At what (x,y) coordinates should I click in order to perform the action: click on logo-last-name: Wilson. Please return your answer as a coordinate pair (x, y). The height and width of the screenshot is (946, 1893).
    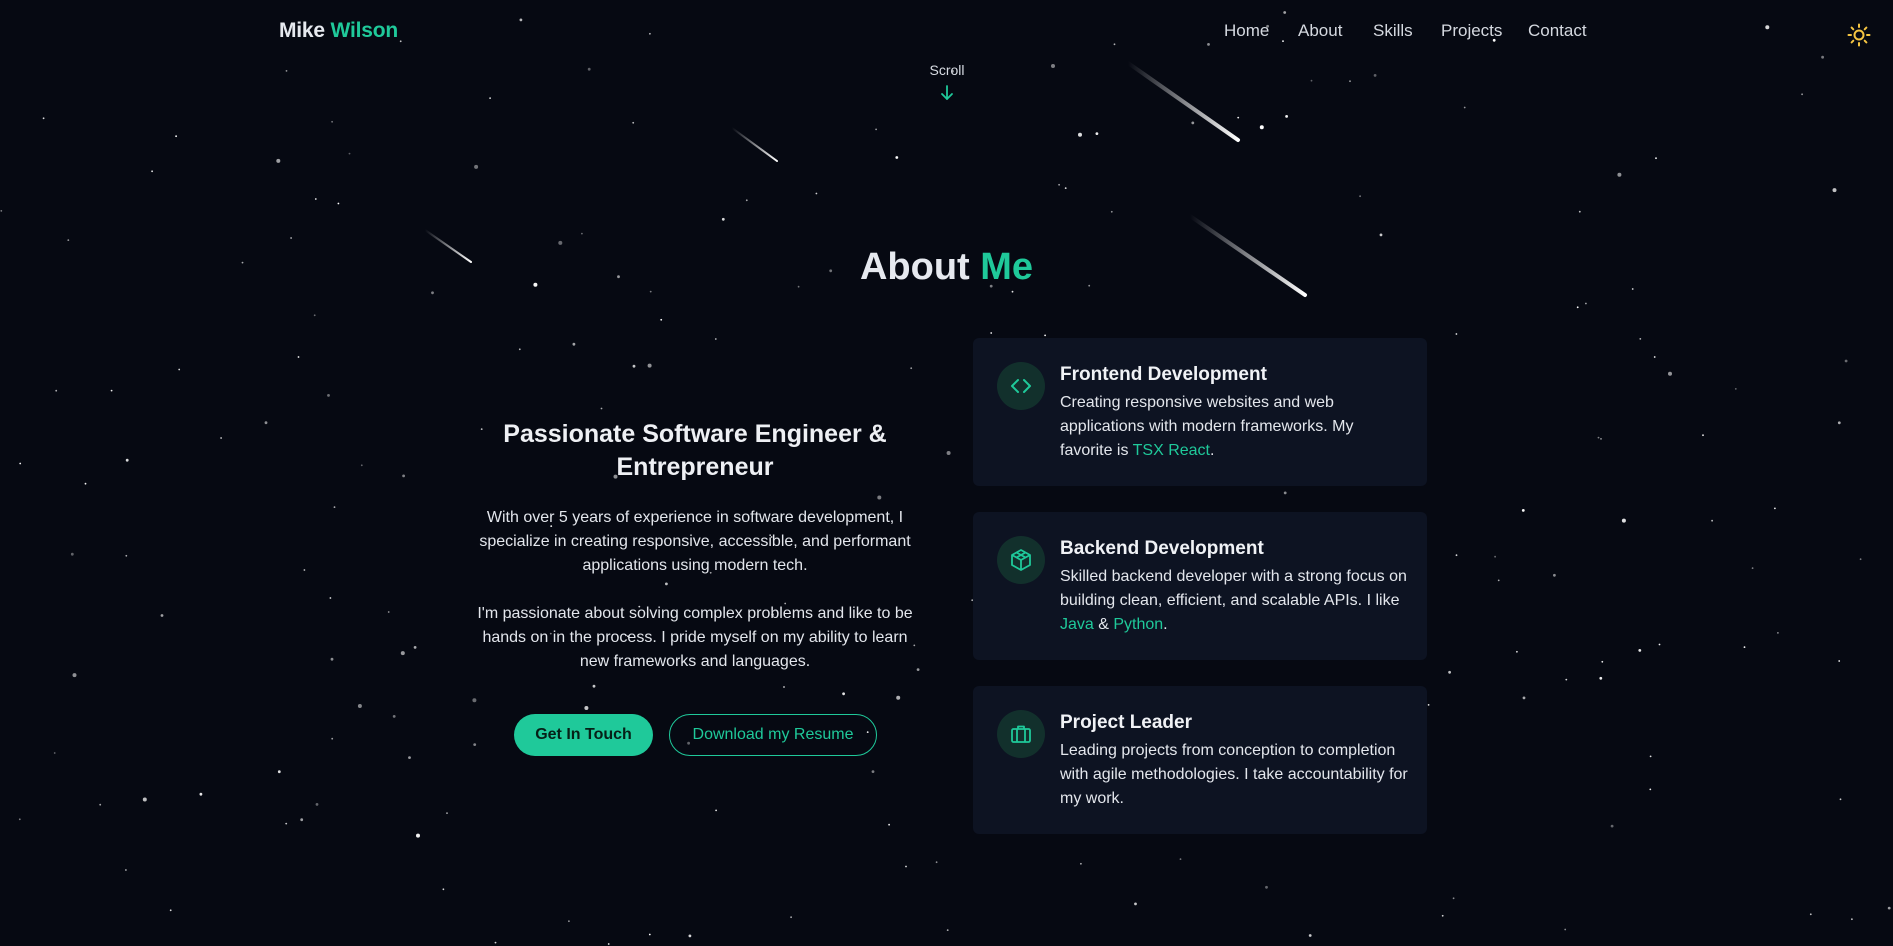
    Looking at the image, I should click on (364, 30).